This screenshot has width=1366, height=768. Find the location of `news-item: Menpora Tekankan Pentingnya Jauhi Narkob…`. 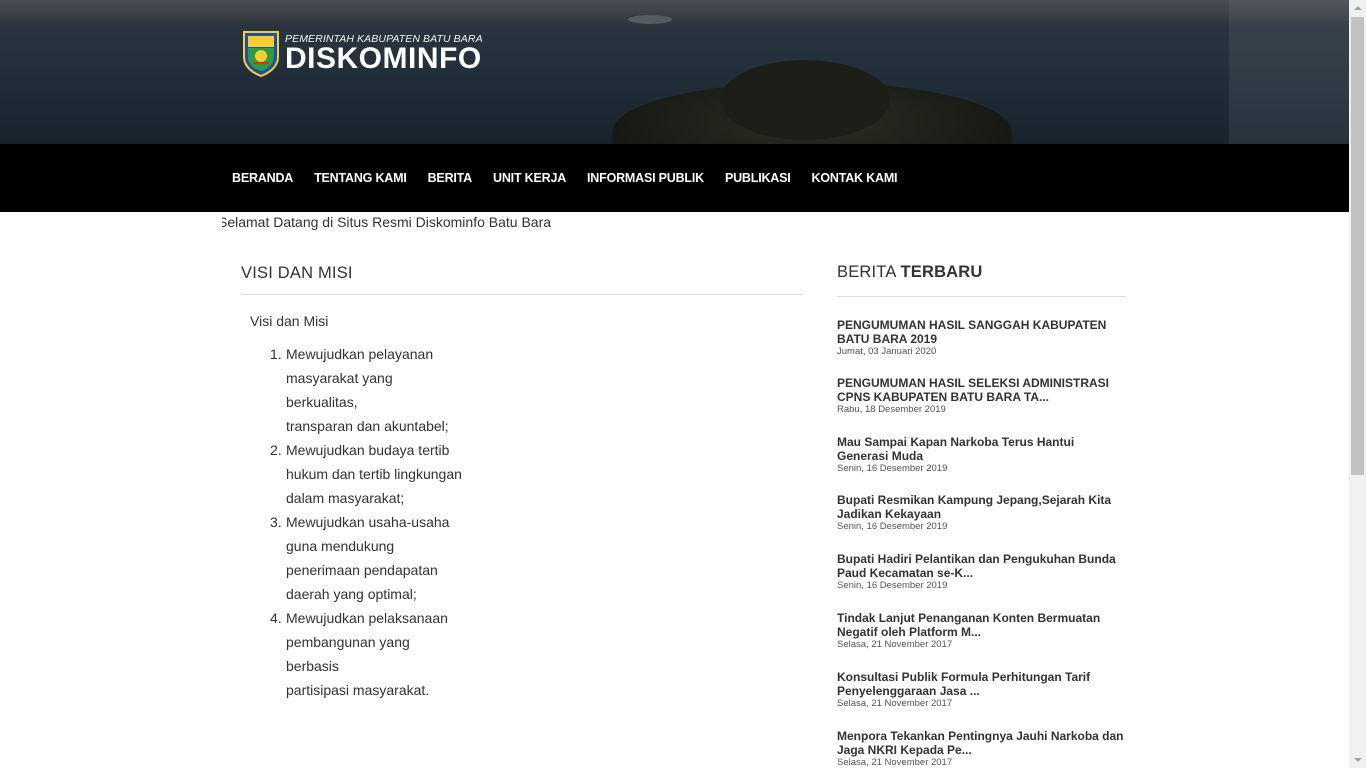

news-item: Menpora Tekankan Pentingnya Jauhi Narkob… is located at coordinates (982, 748).